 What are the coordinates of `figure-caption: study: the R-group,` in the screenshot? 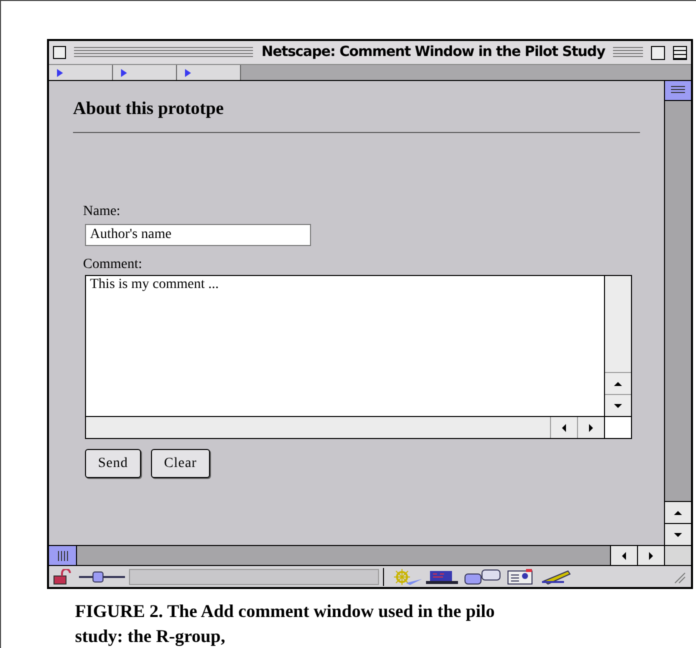 It's located at (150, 636).